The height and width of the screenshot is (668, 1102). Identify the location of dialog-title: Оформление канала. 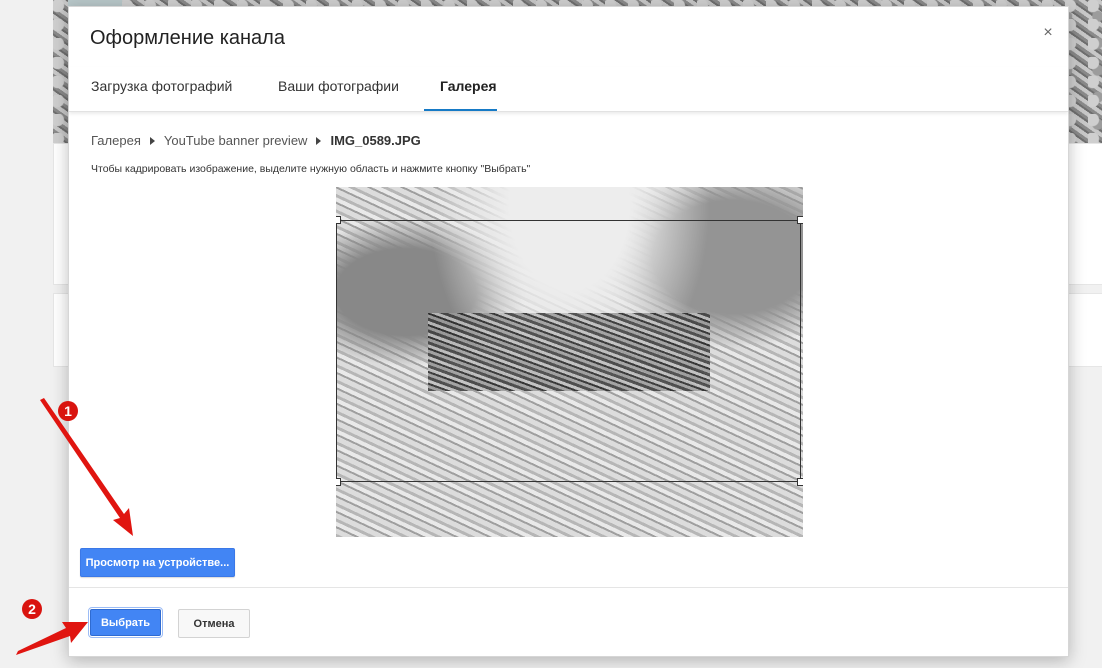
(187, 38).